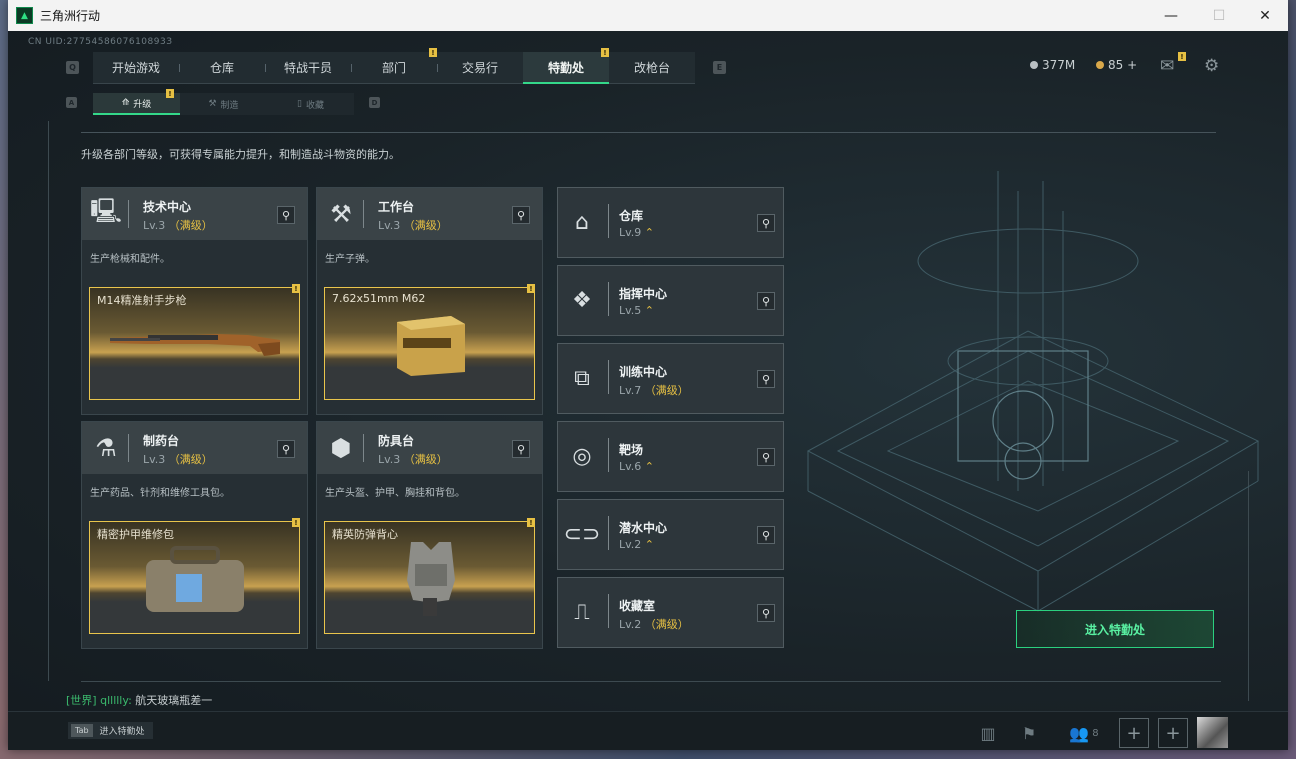 The image size is (1296, 759). Describe the element at coordinates (1173, 64) in the screenshot. I see `mail-icon: ✉ !` at that location.